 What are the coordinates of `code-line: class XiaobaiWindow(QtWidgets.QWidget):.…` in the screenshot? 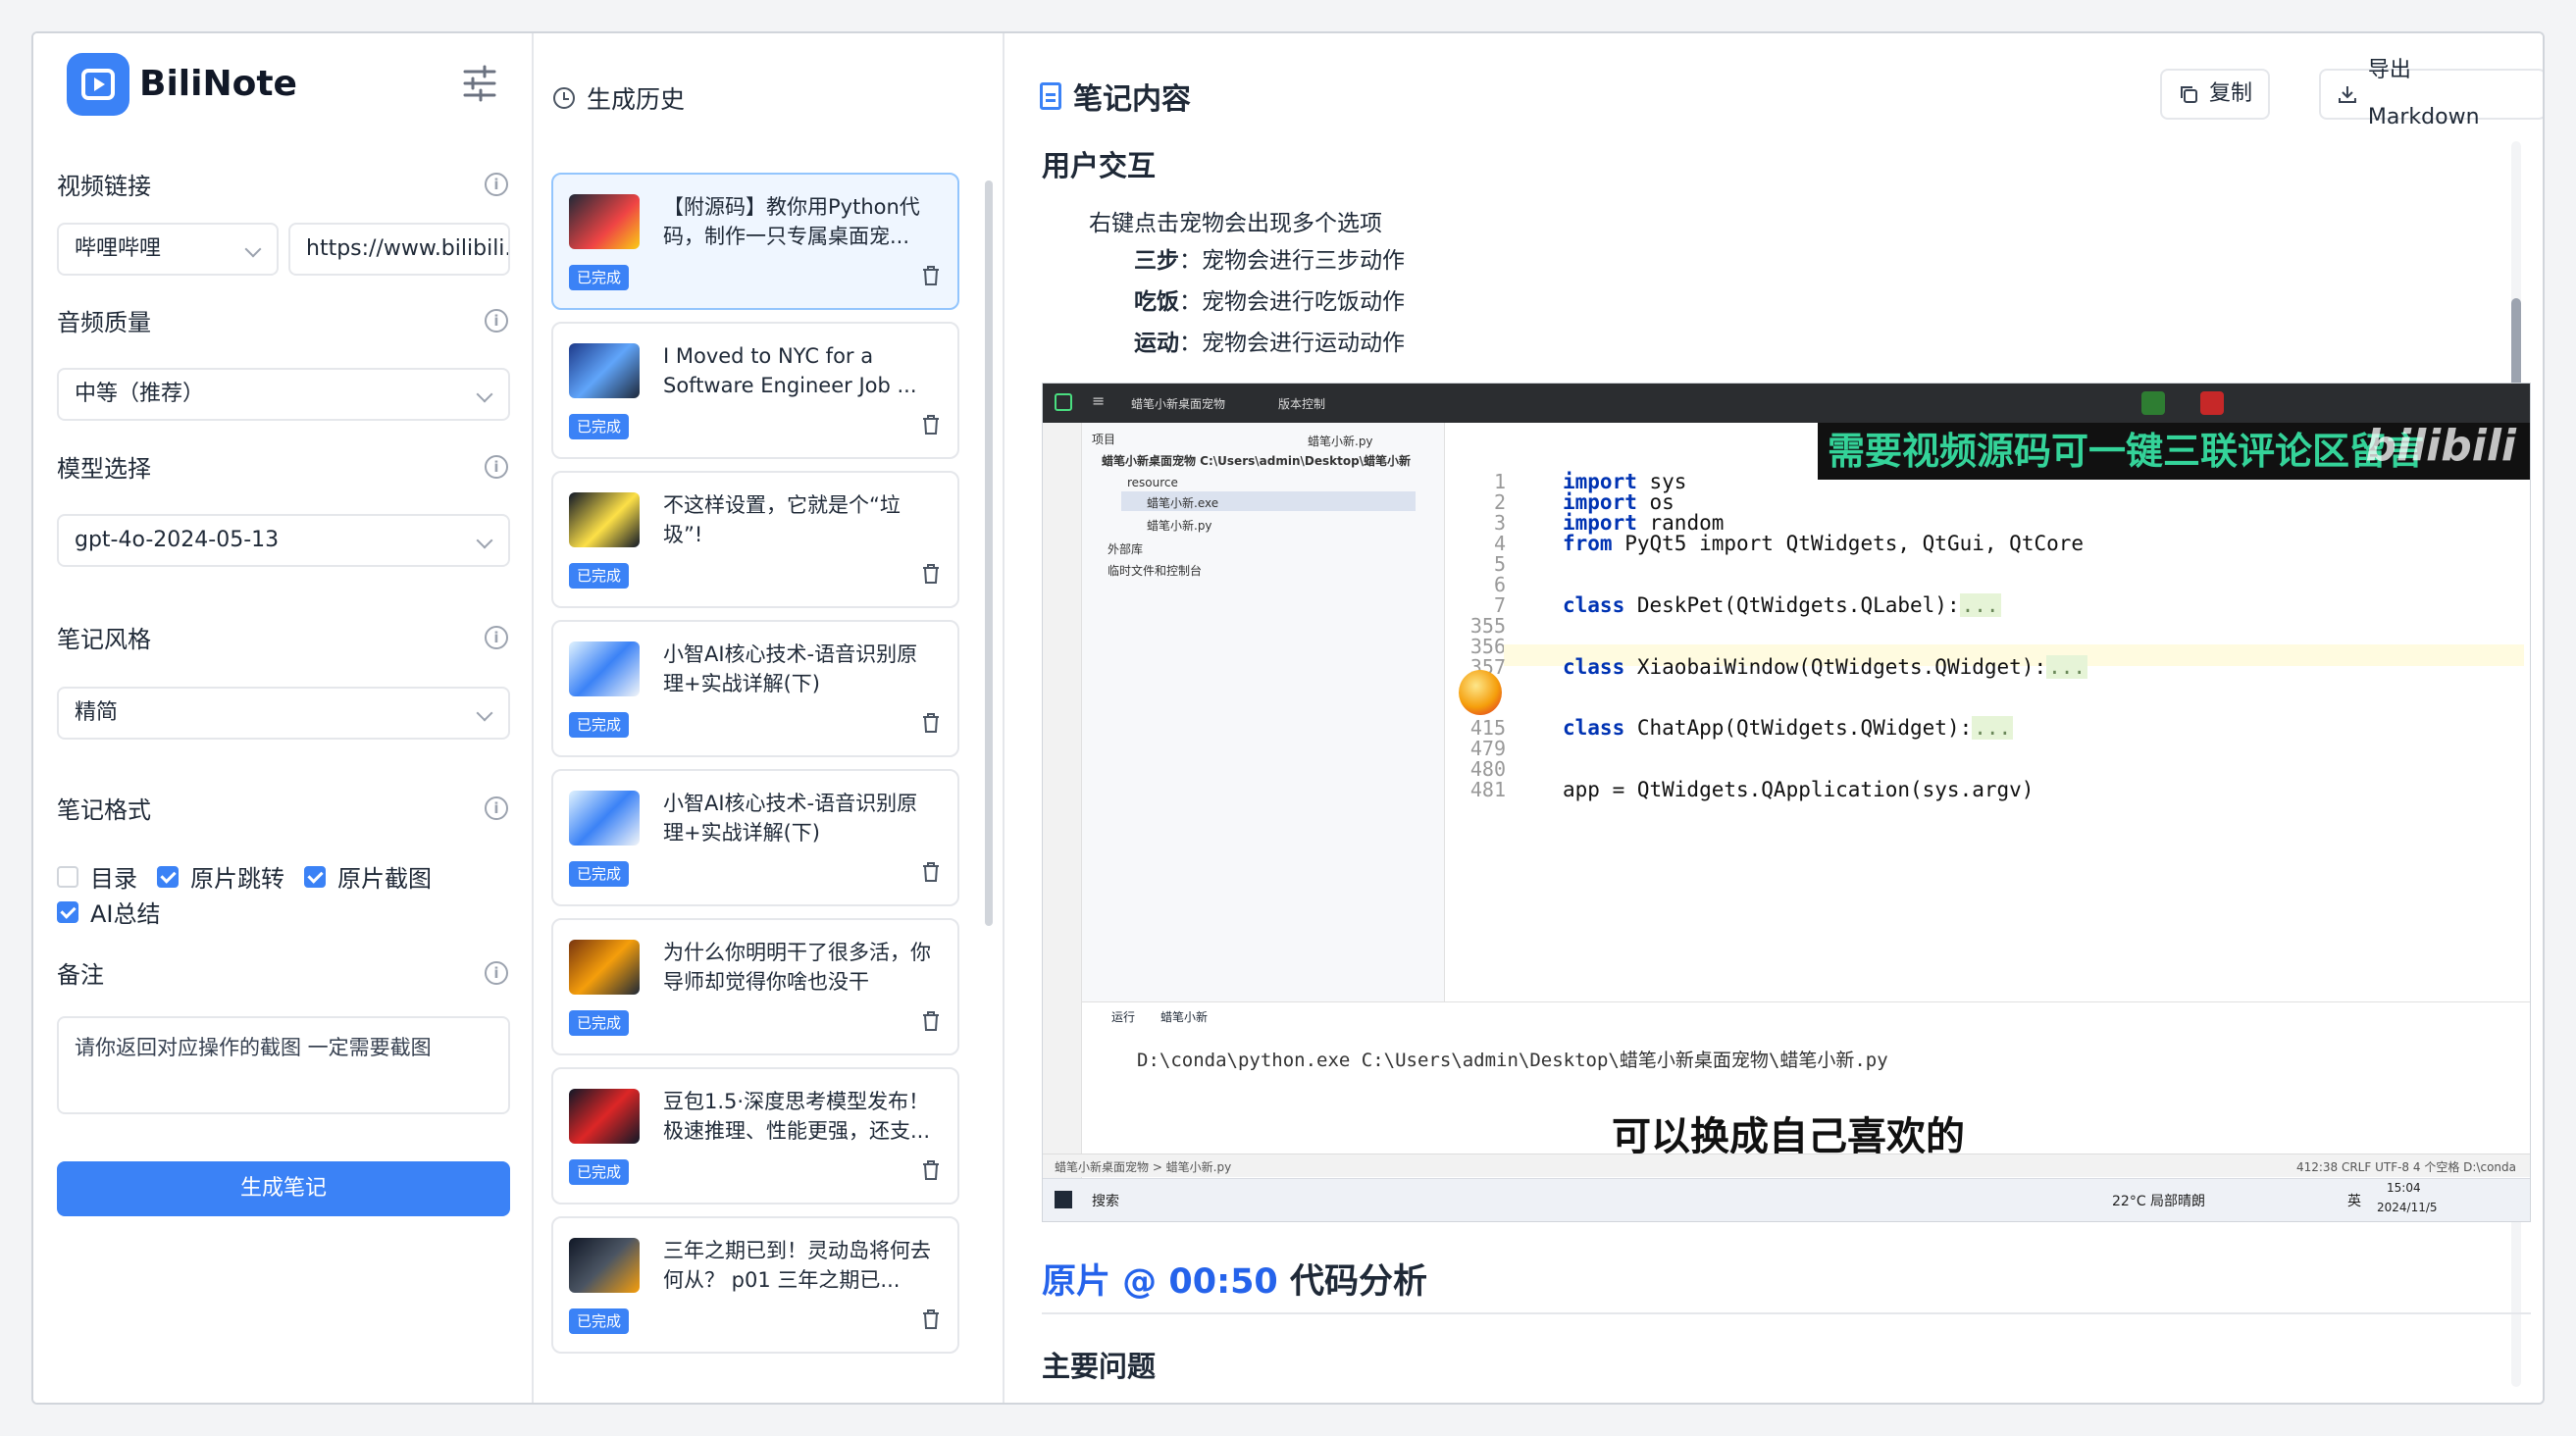 It's located at (1825, 667).